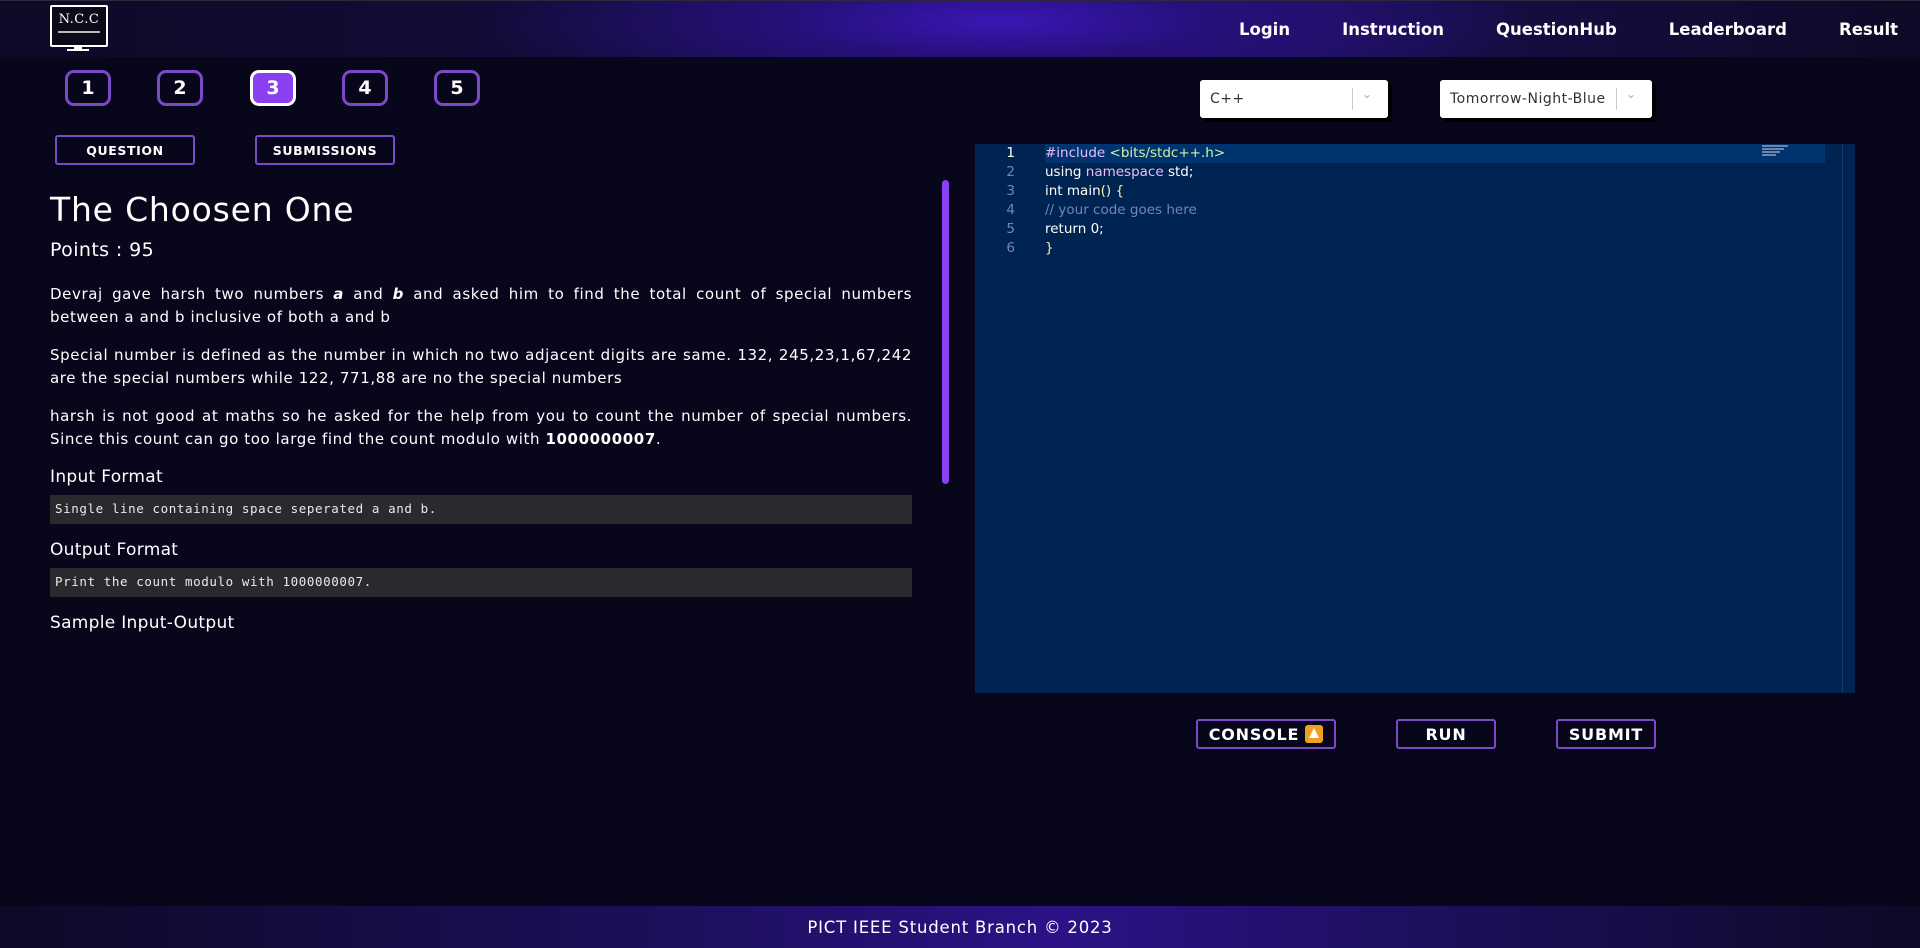 The height and width of the screenshot is (948, 1920). What do you see at coordinates (1314, 734) in the screenshot?
I see `warning-icon` at bounding box center [1314, 734].